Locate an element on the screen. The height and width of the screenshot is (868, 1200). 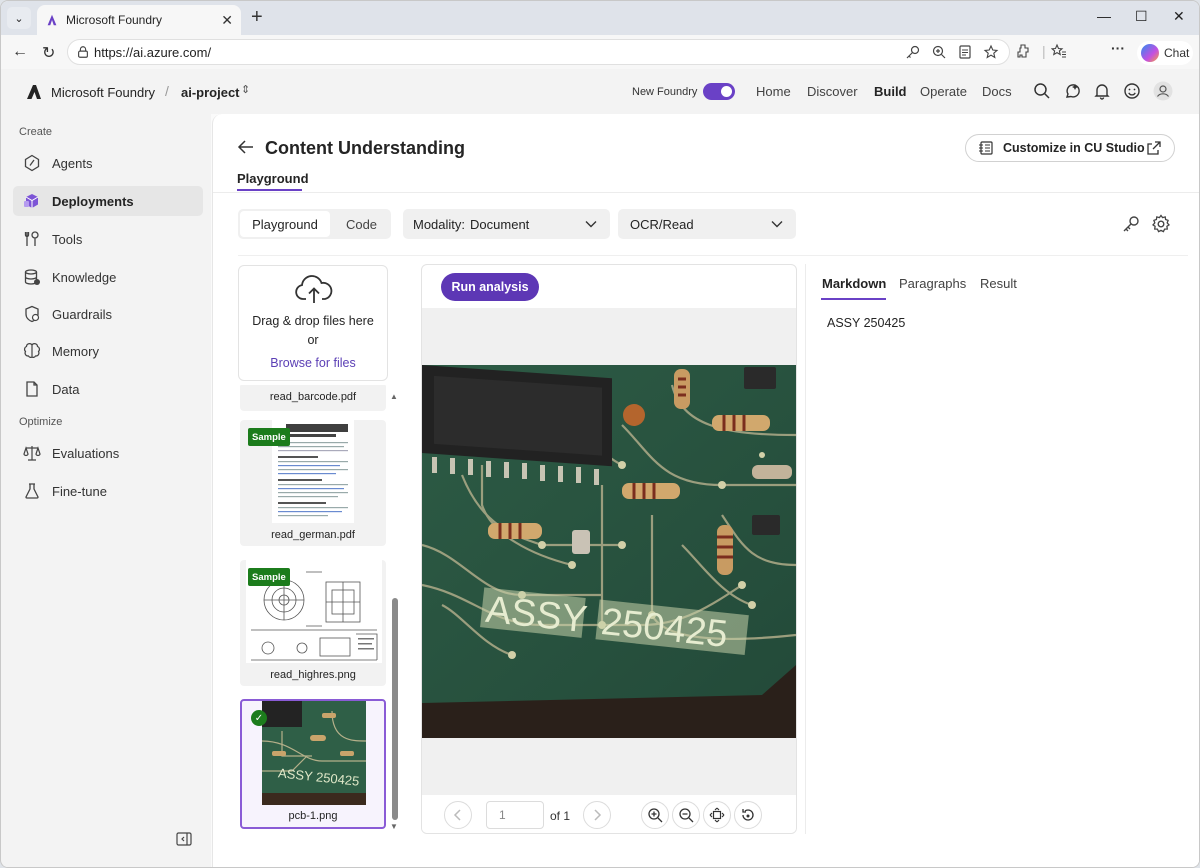
brand-name: Microsoft Foundry is located at coordinates (103, 92).